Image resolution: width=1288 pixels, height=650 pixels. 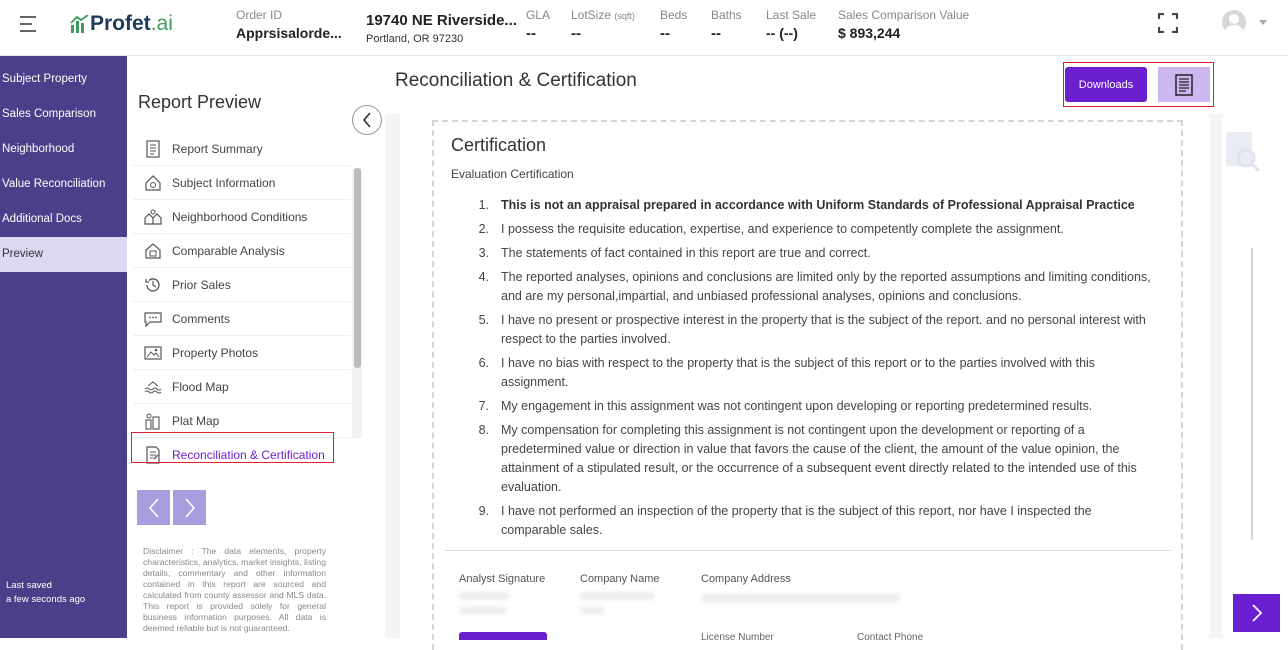 What do you see at coordinates (746, 579) in the screenshot?
I see `company-address-label: Company Address` at bounding box center [746, 579].